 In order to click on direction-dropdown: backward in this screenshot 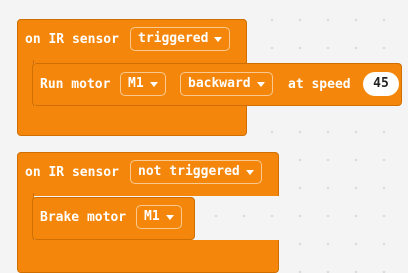, I will do `click(226, 84)`.